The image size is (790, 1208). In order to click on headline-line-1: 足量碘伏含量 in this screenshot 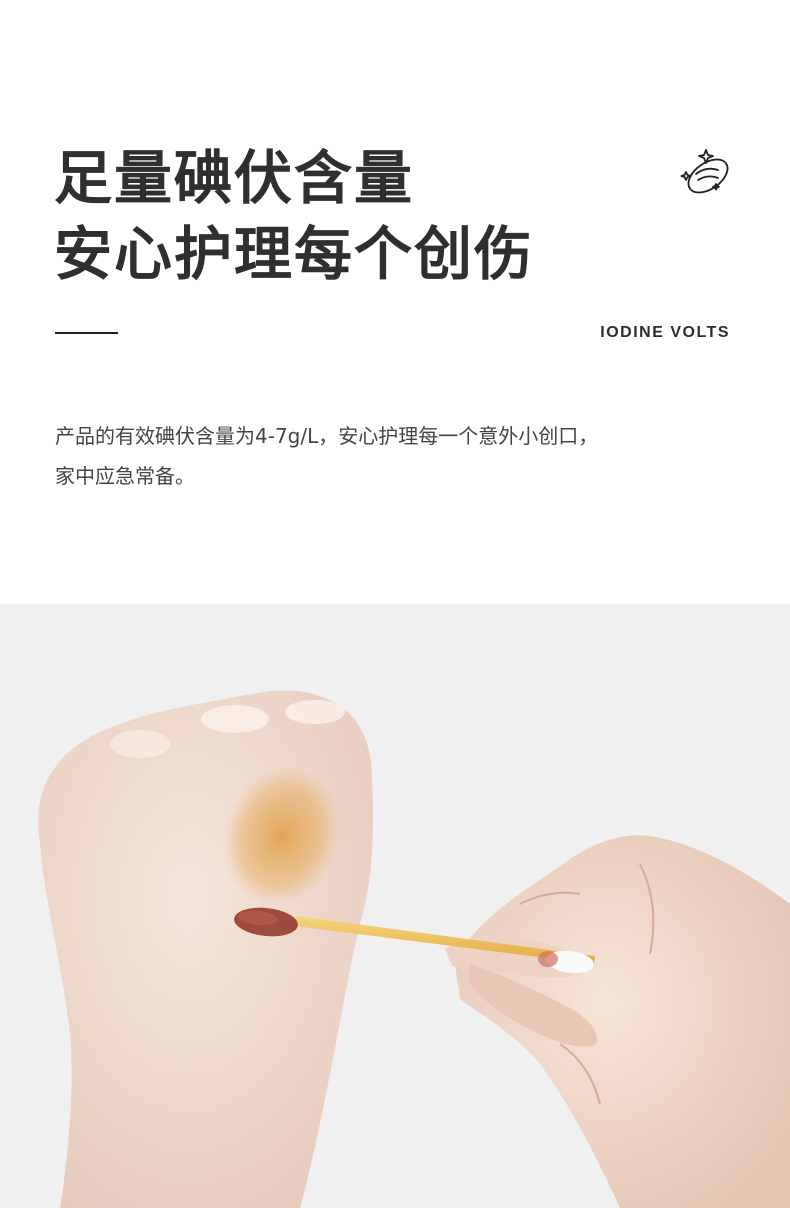, I will do `click(234, 178)`.